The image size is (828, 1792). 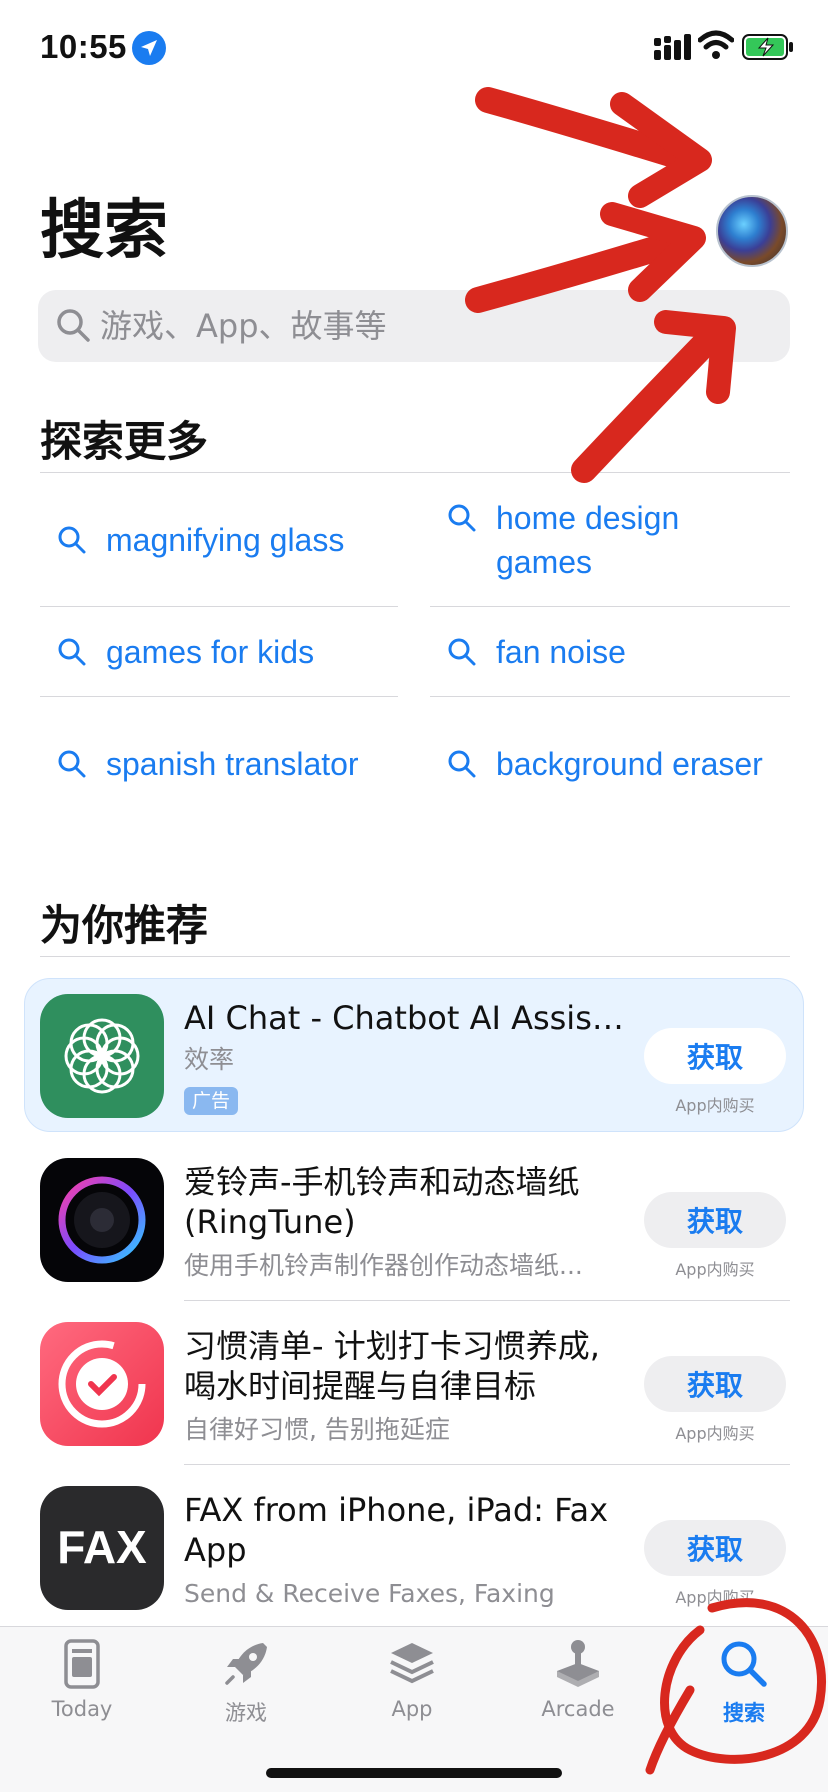 What do you see at coordinates (317, 1429) in the screenshot?
I see `app-subtitle: 自律好习惯, 告别拖延症` at bounding box center [317, 1429].